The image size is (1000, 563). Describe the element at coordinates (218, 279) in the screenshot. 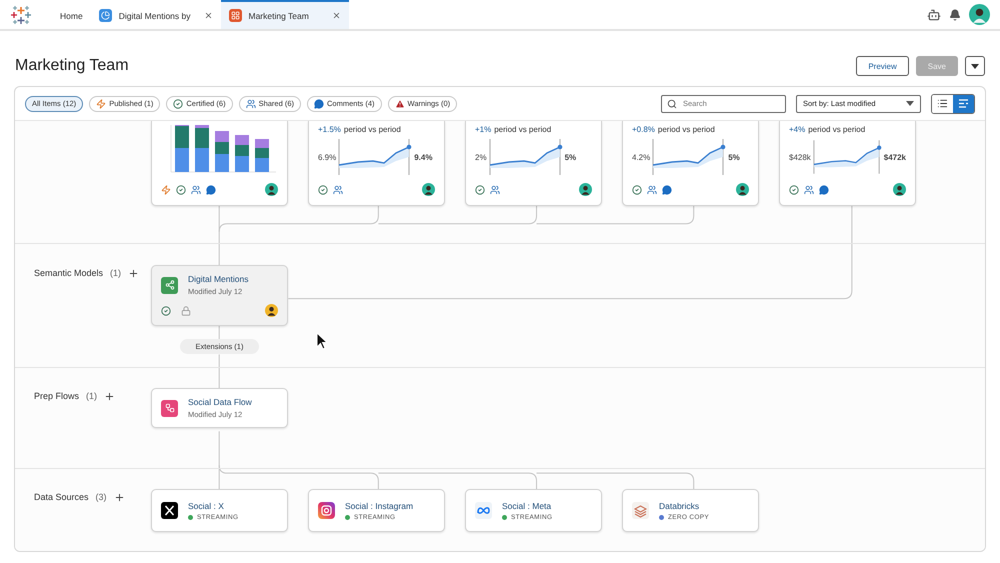

I see `item-title: Digital Mentions` at that location.